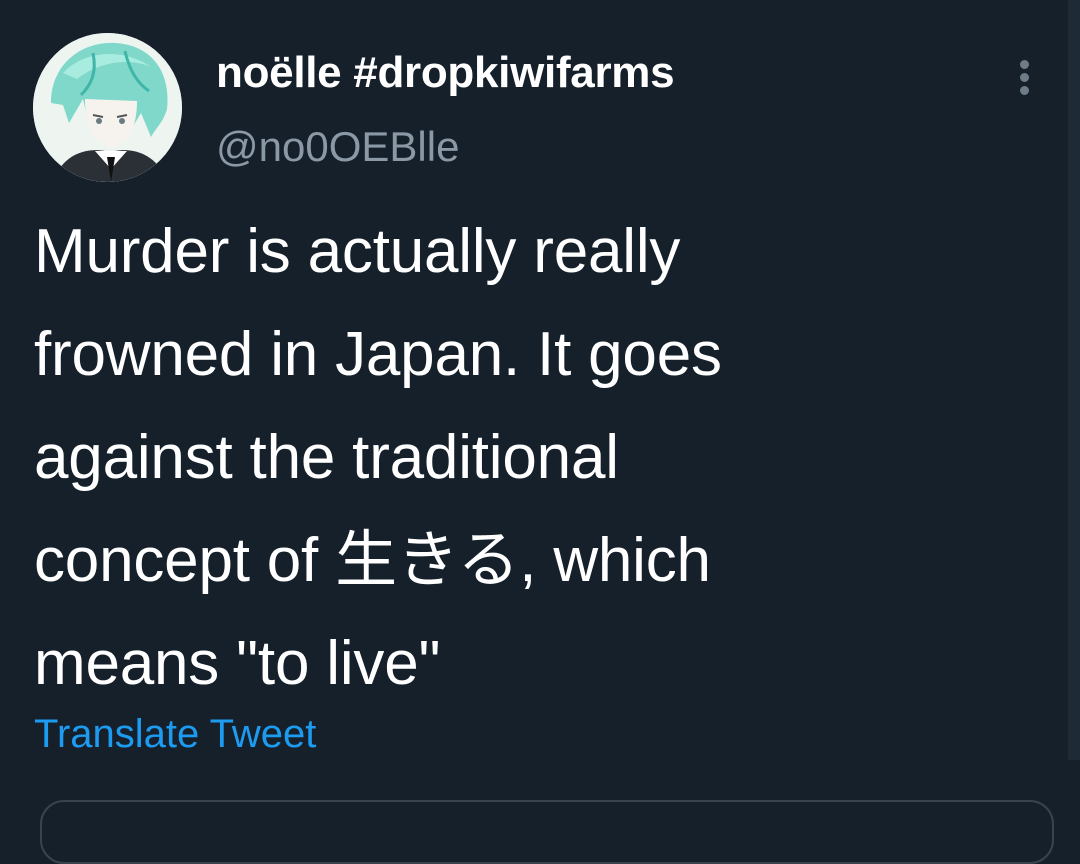 The width and height of the screenshot is (1080, 864). I want to click on more-options-button, so click(1024, 77).